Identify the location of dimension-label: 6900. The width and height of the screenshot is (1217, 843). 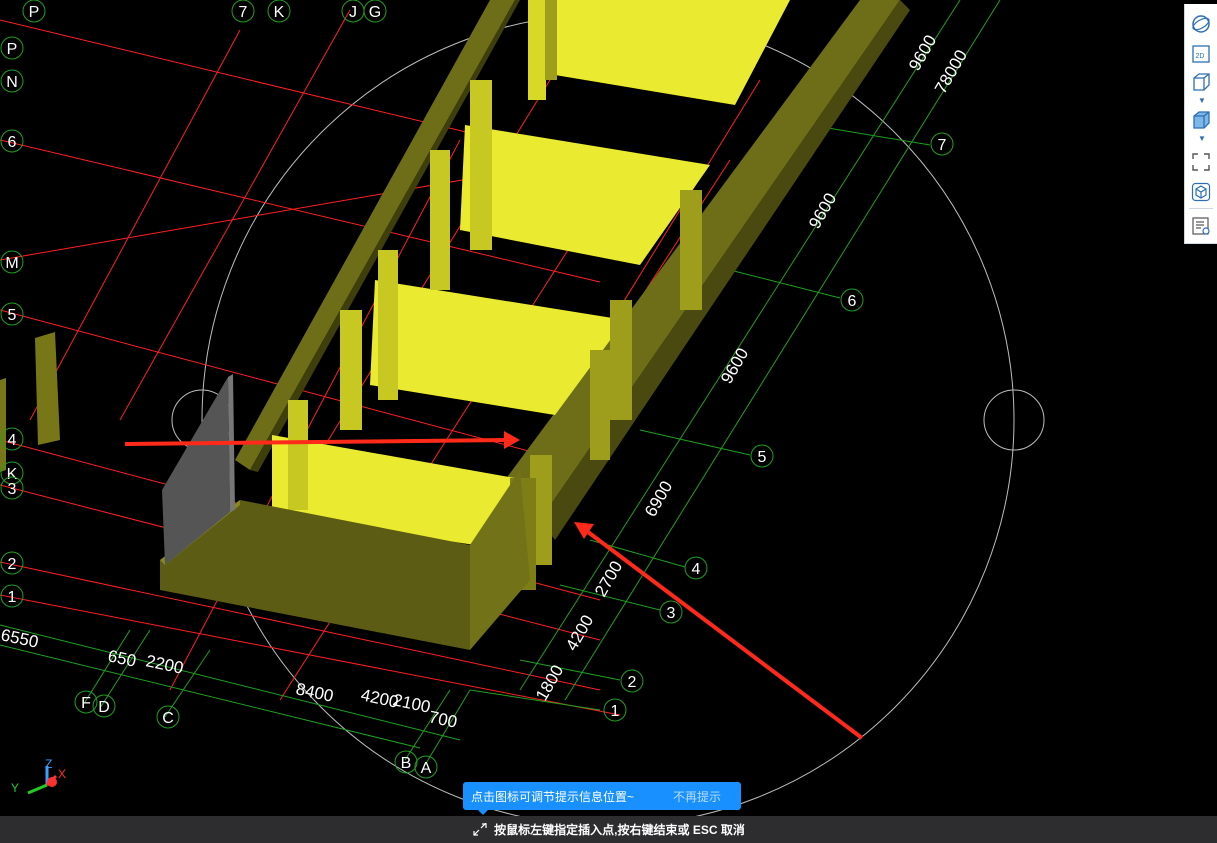
(658, 499).